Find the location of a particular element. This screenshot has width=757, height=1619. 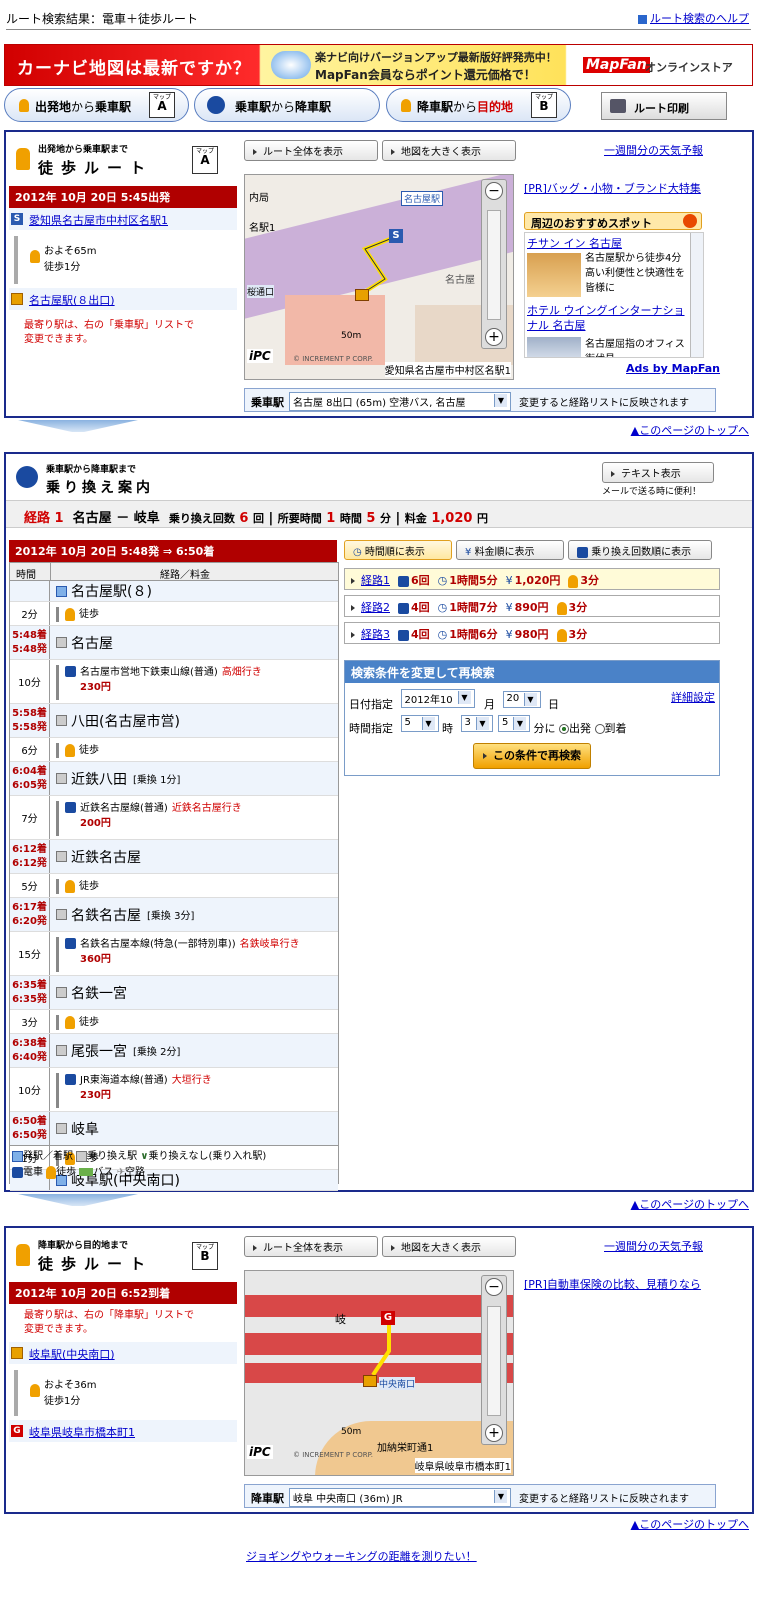

page-title: ルート検索結果：電車＋徒歩ルート is located at coordinates (102, 19).